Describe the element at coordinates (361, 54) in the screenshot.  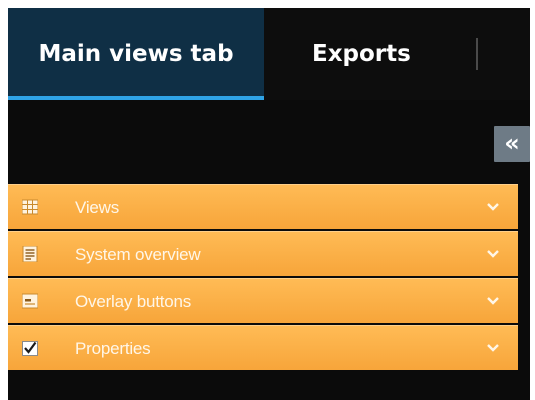
I see `tab-exports-label: Exports` at that location.